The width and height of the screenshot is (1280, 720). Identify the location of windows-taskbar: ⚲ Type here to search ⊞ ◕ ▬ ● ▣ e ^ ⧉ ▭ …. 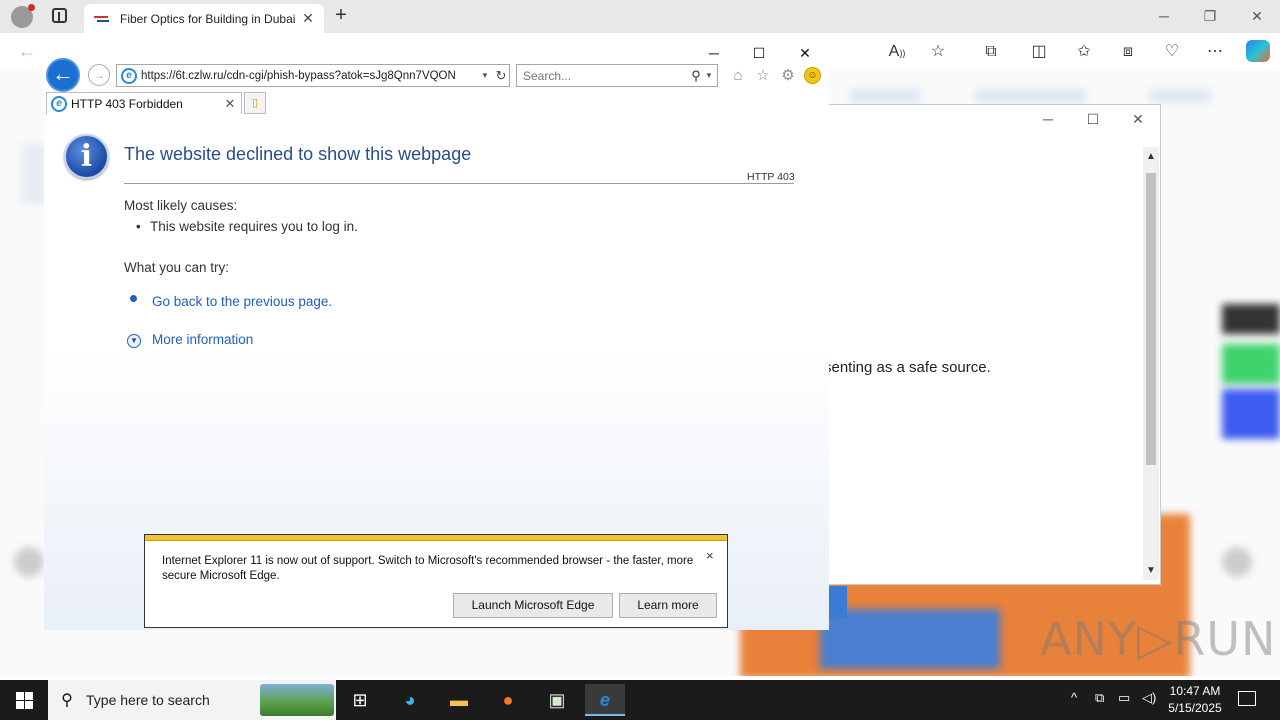
(640, 700).